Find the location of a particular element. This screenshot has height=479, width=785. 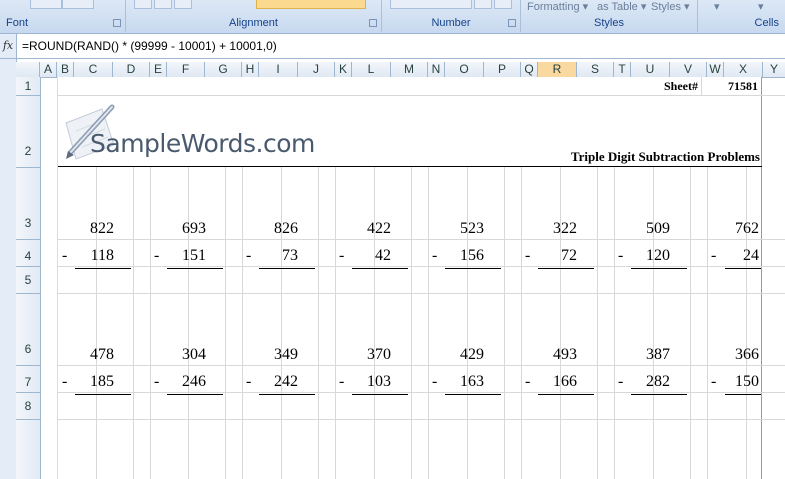

cells-group-label: Cells is located at coordinates (766, 23).